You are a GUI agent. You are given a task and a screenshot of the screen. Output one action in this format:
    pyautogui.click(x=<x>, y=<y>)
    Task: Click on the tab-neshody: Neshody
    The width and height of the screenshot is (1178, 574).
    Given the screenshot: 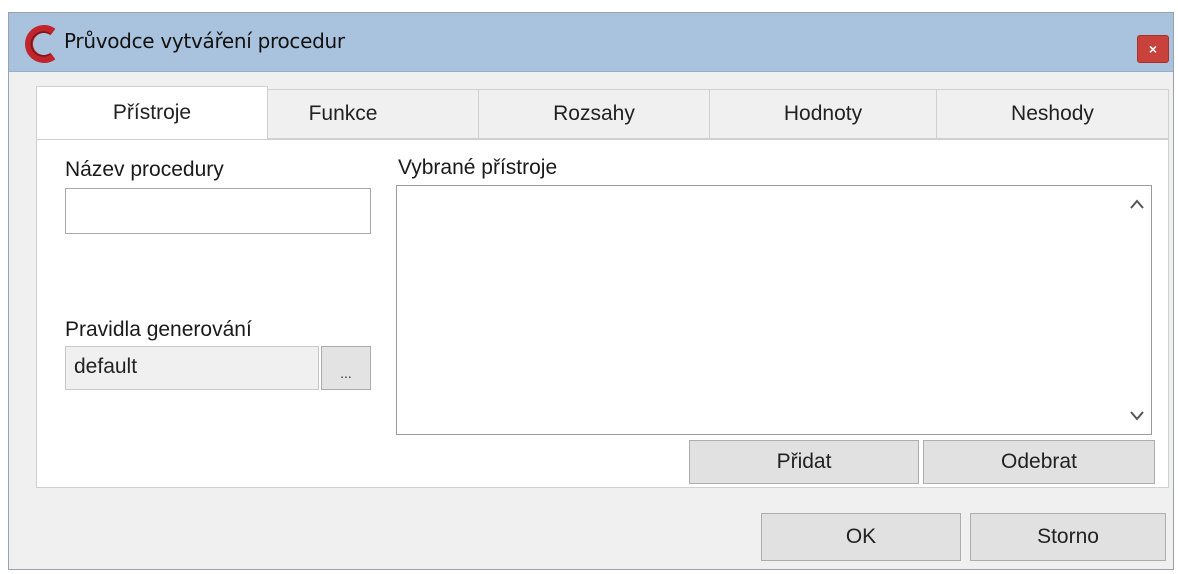 What is the action you would take?
    pyautogui.click(x=1052, y=114)
    